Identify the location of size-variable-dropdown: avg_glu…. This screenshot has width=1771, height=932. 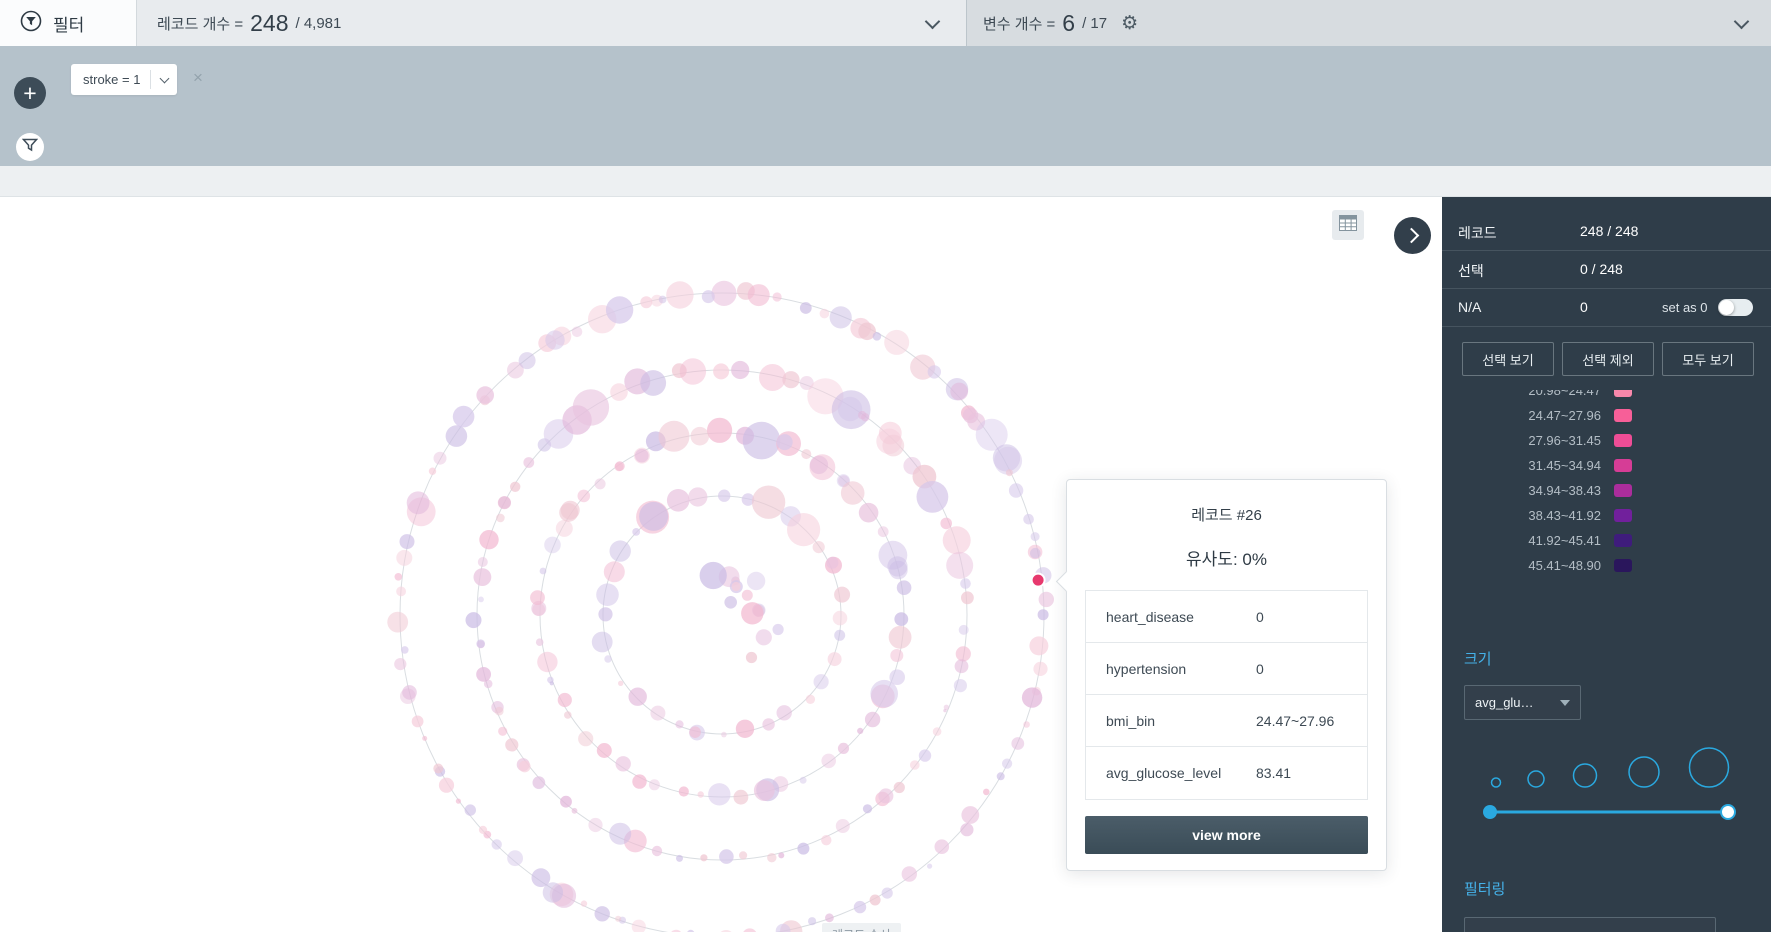
(1522, 702).